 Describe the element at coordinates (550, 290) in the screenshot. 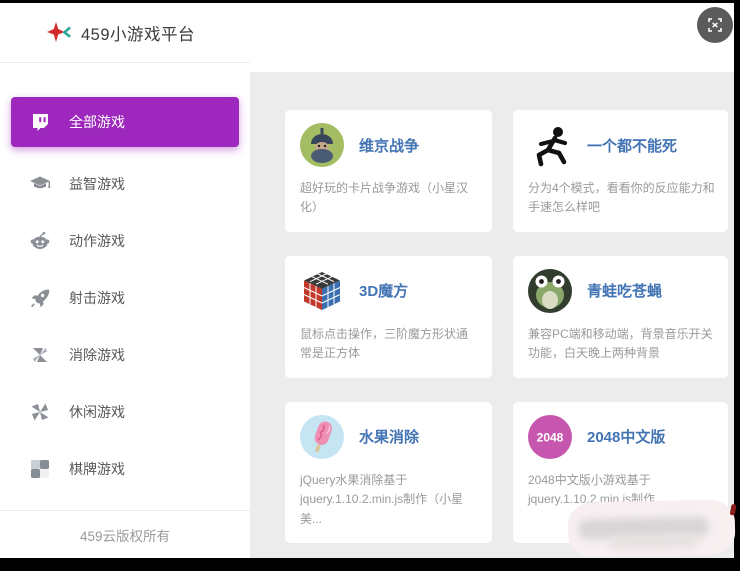

I see `frog-icon` at that location.